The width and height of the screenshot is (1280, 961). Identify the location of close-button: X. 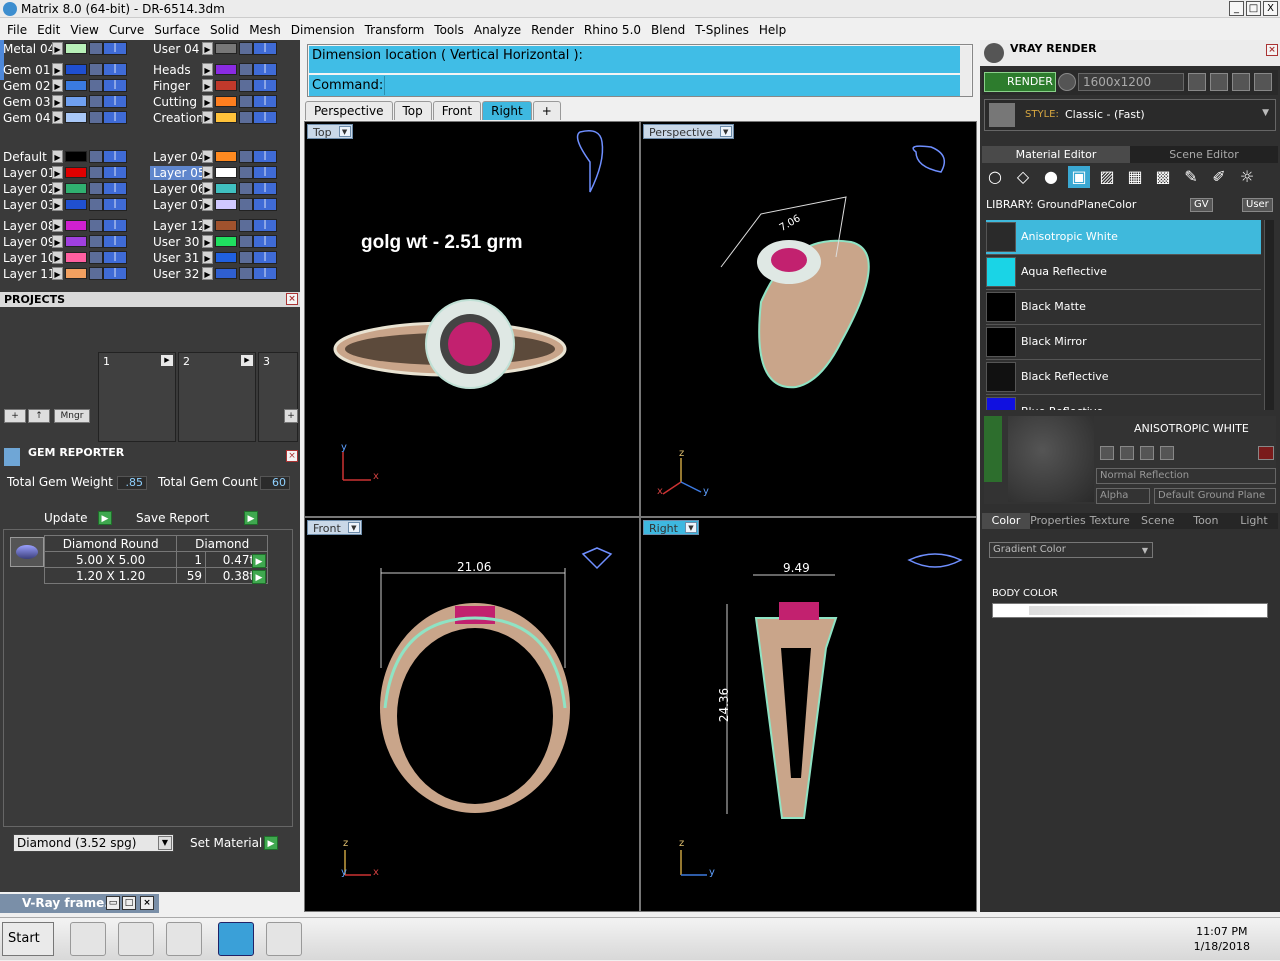
(1270, 8).